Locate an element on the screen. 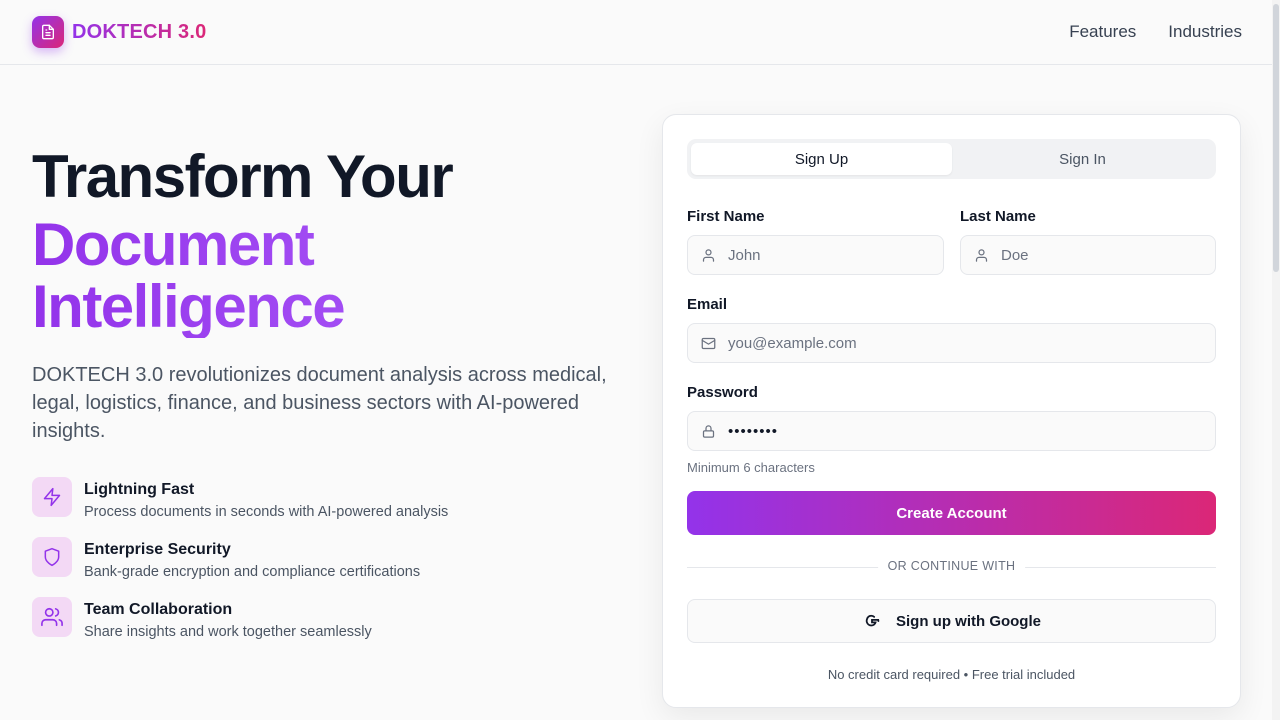 The height and width of the screenshot is (720, 1280). password-field: •••••••• is located at coordinates (951, 431).